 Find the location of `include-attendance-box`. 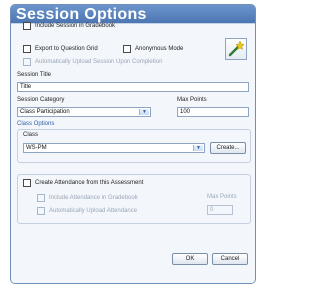

include-attendance-box is located at coordinates (41, 198).